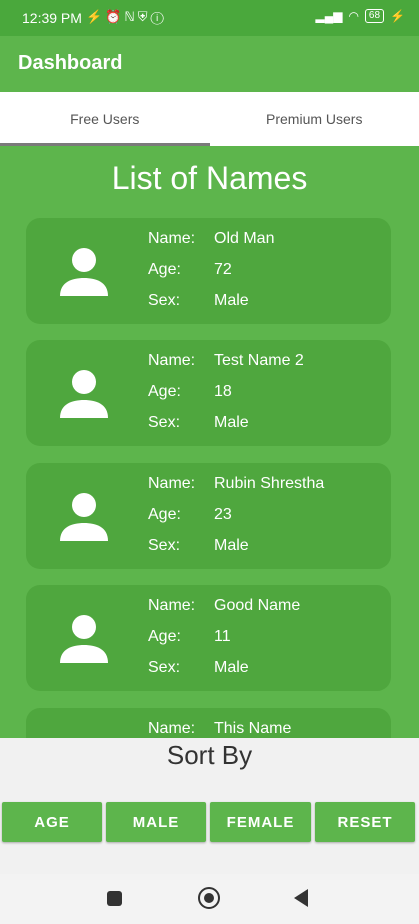 The width and height of the screenshot is (419, 924). Describe the element at coordinates (209, 178) in the screenshot. I see `list-title: List of Names` at that location.